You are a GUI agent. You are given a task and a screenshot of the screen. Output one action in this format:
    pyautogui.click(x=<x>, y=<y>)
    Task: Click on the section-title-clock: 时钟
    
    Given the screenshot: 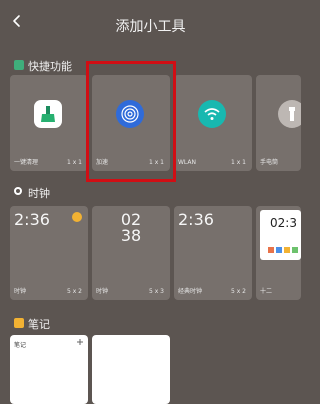 What is the action you would take?
    pyautogui.click(x=39, y=193)
    